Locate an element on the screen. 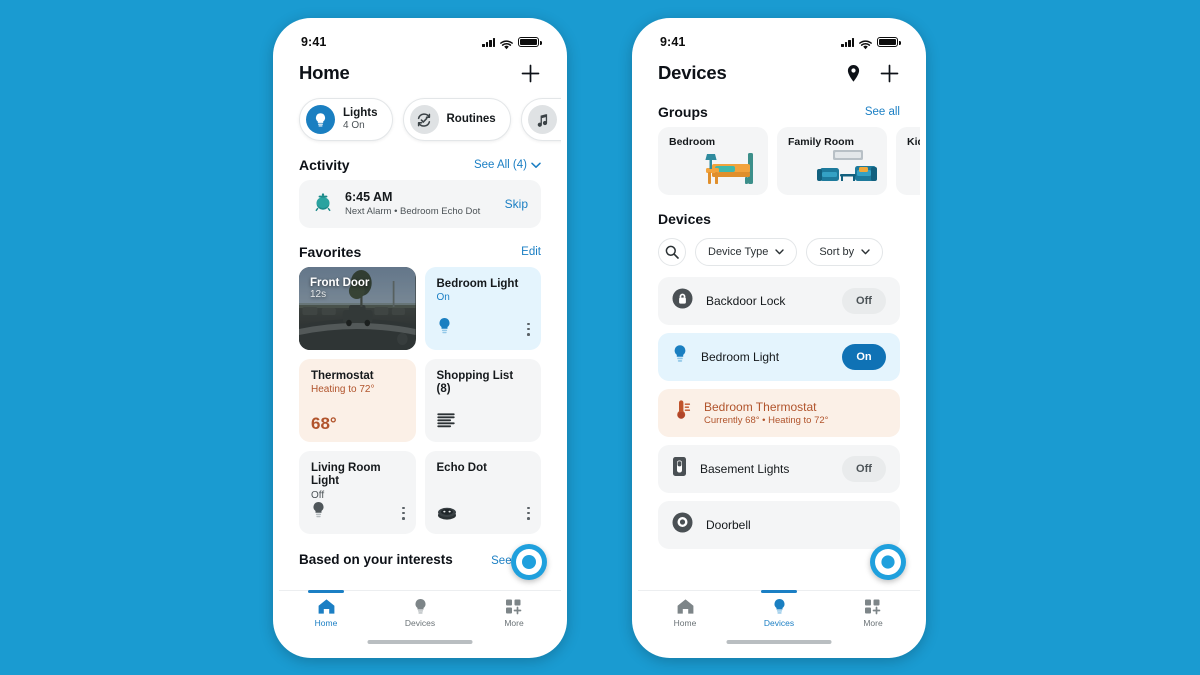 This screenshot has width=1200, height=675. favorite-name: Shopping List (8) is located at coordinates (475, 382).